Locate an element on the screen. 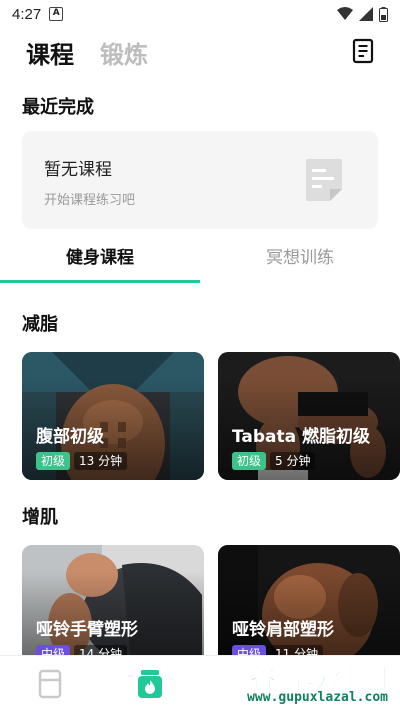 The height and width of the screenshot is (711, 400). course-title: 哑铃手臂塑形 is located at coordinates (87, 630).